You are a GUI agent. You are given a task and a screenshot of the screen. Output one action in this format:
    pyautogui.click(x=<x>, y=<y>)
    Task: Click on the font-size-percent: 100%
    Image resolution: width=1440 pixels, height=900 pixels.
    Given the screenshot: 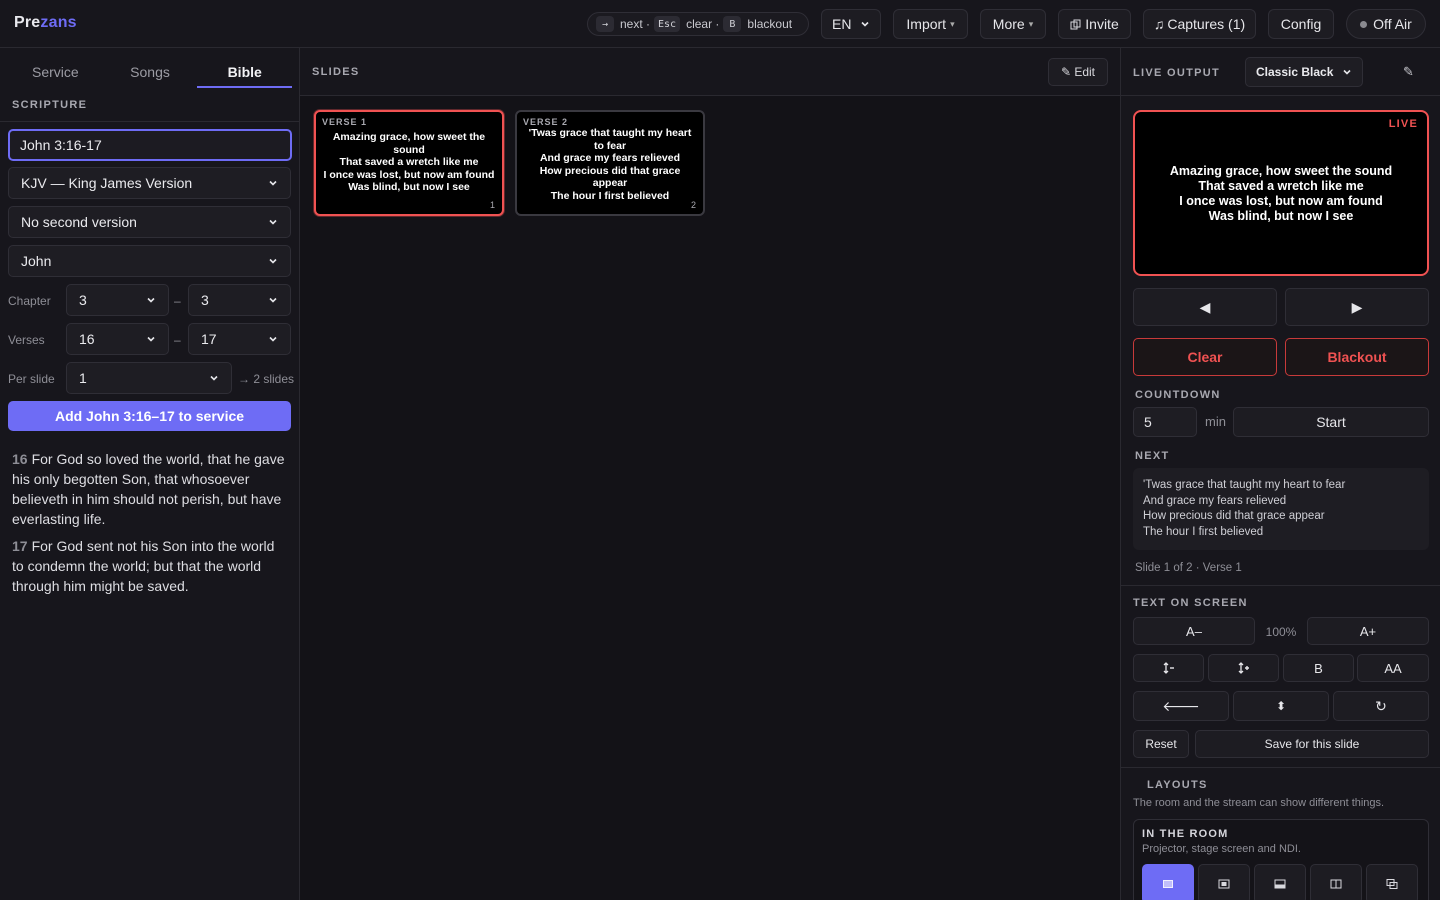 What is the action you would take?
    pyautogui.click(x=1281, y=632)
    